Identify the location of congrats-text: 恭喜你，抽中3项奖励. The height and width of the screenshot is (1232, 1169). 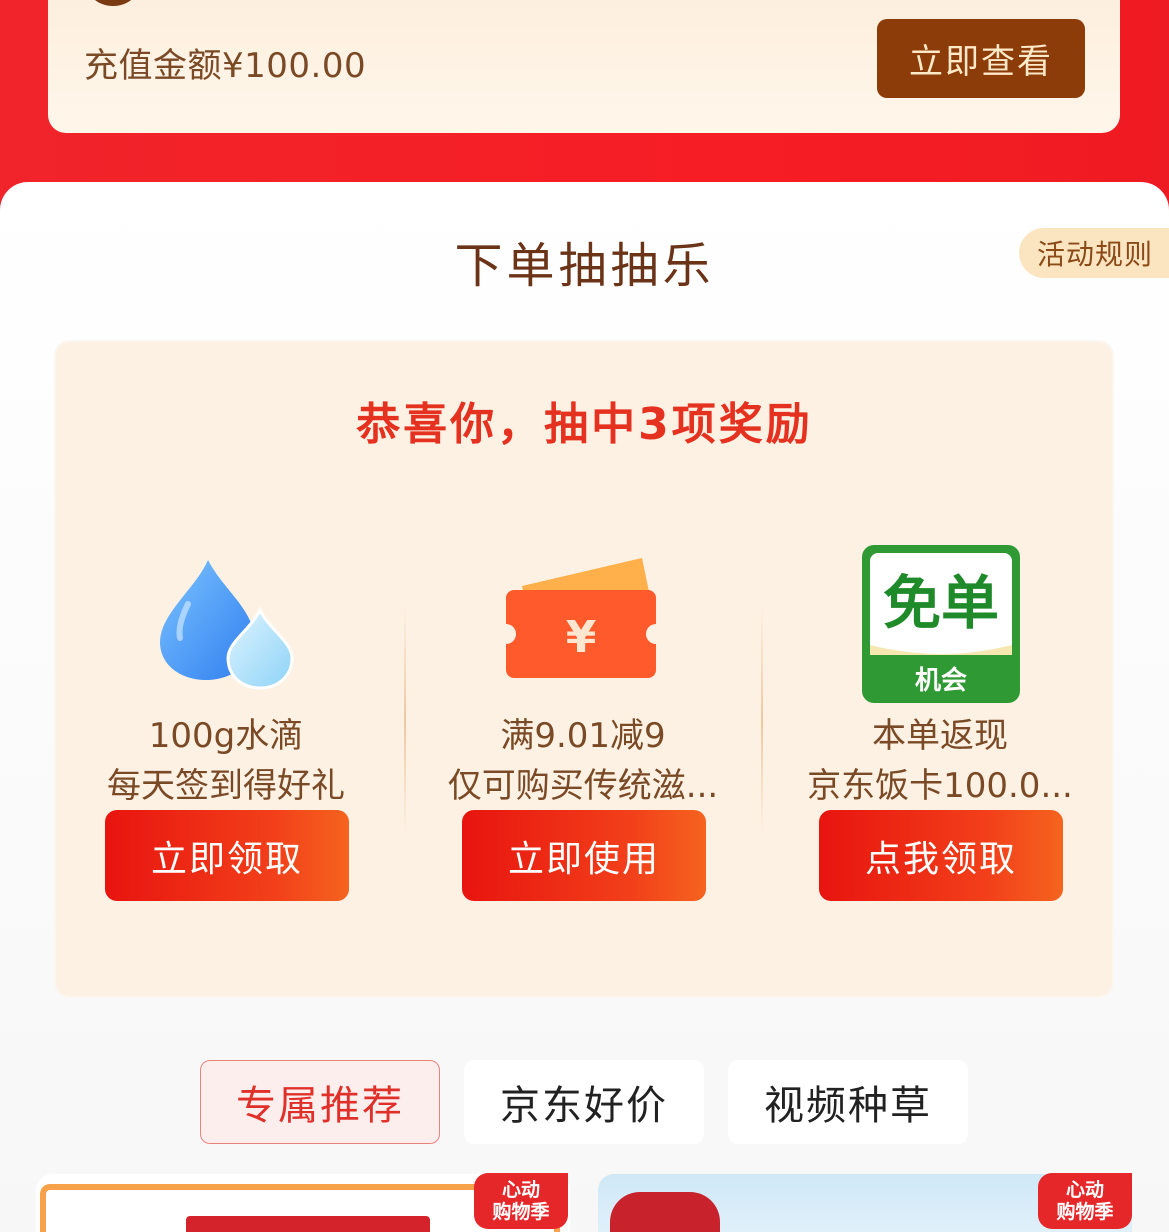
(584, 424).